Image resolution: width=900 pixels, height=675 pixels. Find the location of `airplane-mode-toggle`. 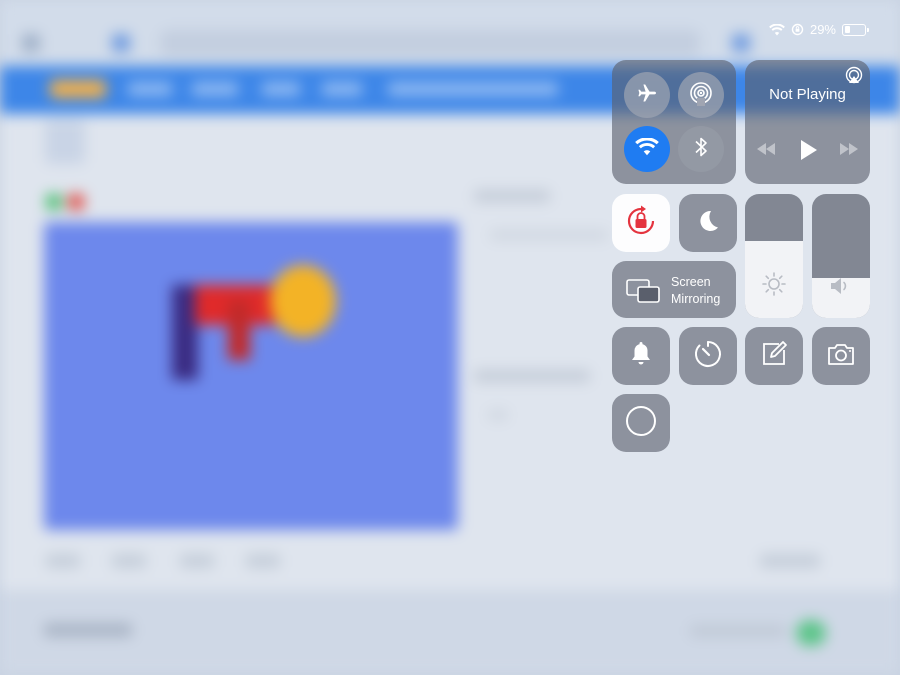

airplane-mode-toggle is located at coordinates (647, 95).